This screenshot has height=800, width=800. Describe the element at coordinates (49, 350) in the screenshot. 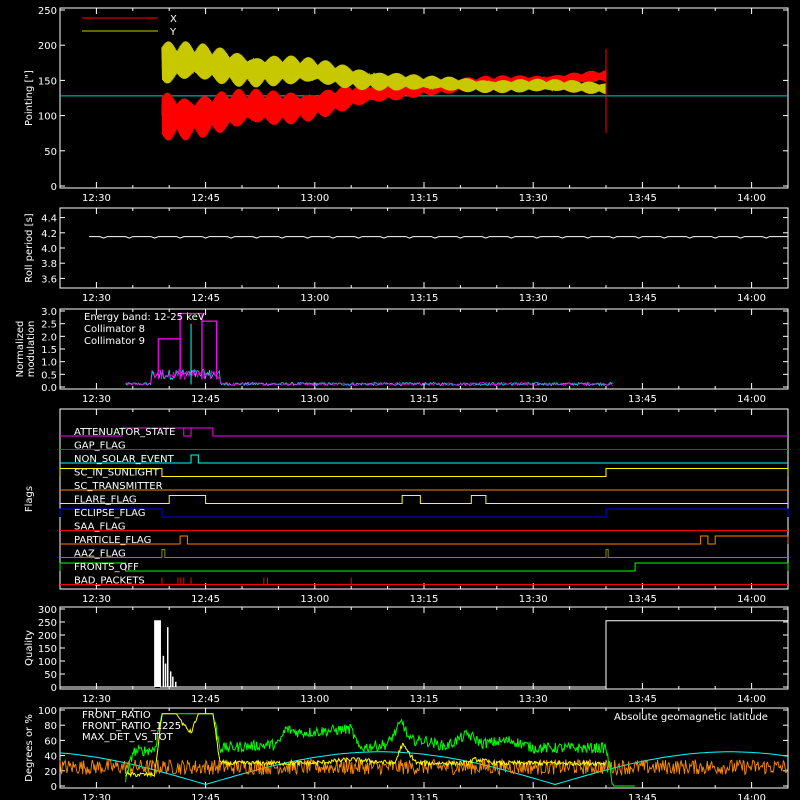

I see `y-tick-label: 1.5` at that location.